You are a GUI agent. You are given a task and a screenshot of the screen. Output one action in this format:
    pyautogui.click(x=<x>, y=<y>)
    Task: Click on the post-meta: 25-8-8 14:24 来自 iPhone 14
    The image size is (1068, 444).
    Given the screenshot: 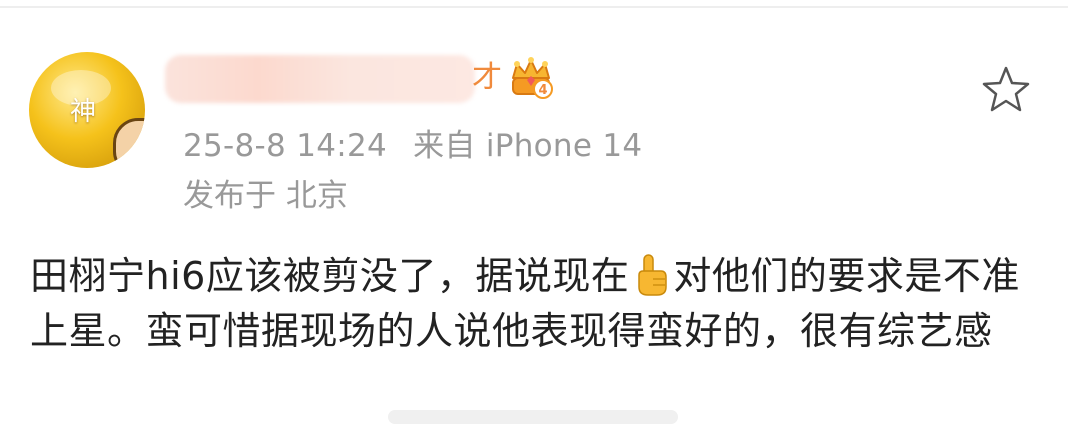 What is the action you would take?
    pyautogui.click(x=412, y=146)
    